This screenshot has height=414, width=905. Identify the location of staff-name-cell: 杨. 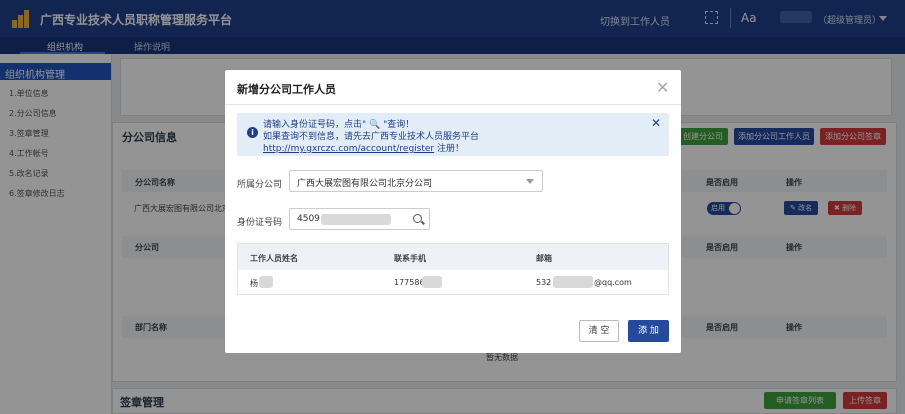
(254, 283).